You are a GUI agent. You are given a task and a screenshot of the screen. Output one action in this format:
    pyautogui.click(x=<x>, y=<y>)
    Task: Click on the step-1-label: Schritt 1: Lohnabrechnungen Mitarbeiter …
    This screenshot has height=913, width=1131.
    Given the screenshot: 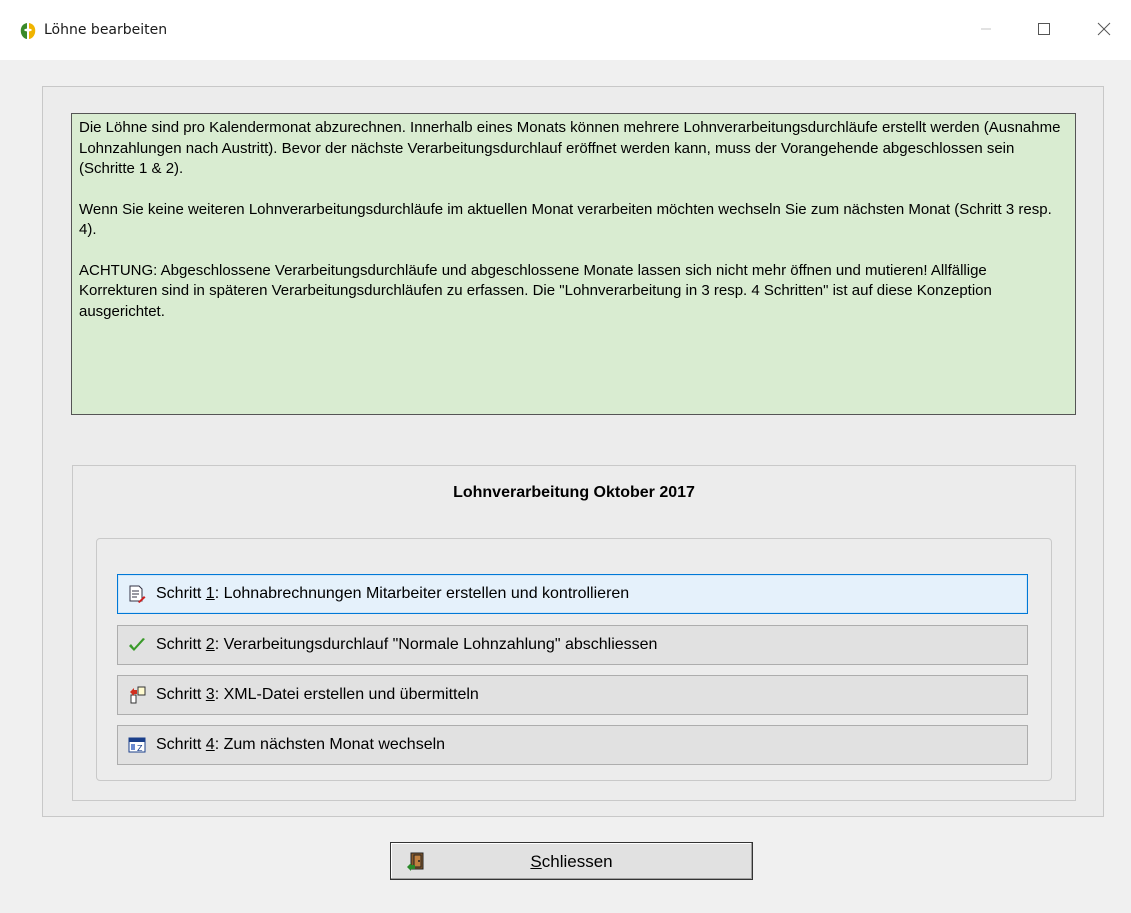 What is the action you would take?
    pyautogui.click(x=393, y=593)
    